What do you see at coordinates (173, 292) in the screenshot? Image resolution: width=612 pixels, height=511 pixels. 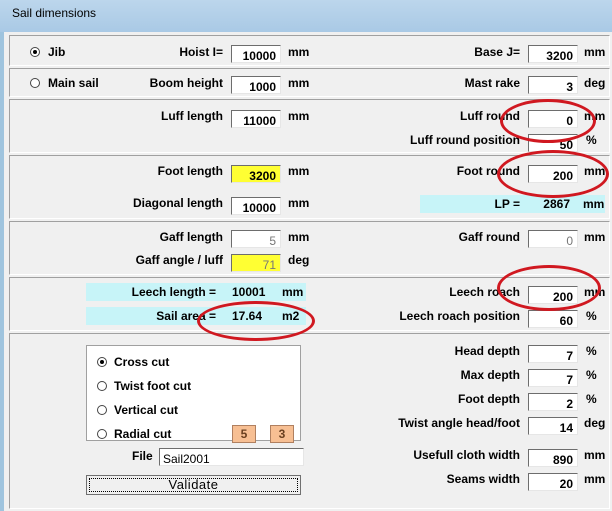 I see `leech-length-label: Leech length =` at bounding box center [173, 292].